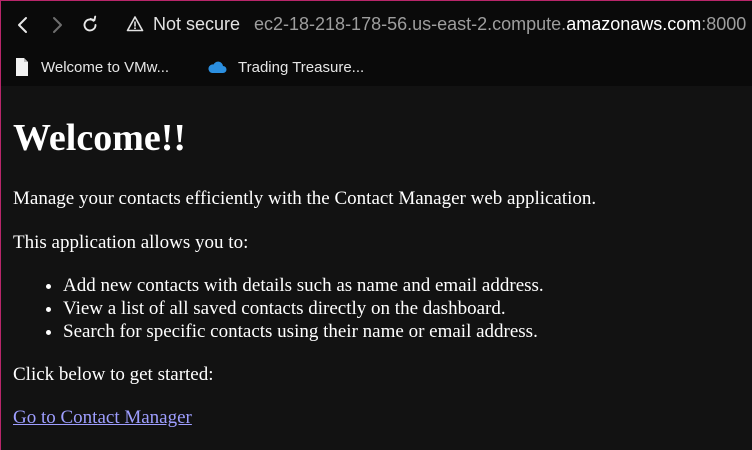 Image resolution: width=752 pixels, height=450 pixels. Describe the element at coordinates (113, 374) in the screenshot. I see `cta-text: Click below to get started:` at that location.